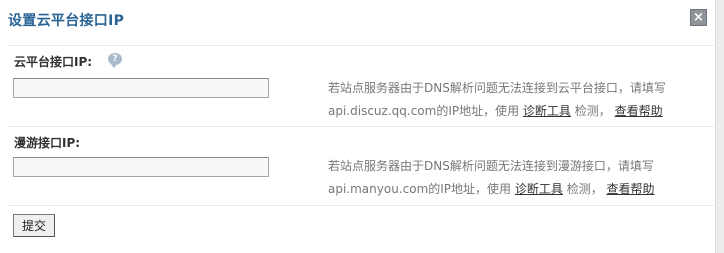  I want to click on submit-button: 提交, so click(34, 225).